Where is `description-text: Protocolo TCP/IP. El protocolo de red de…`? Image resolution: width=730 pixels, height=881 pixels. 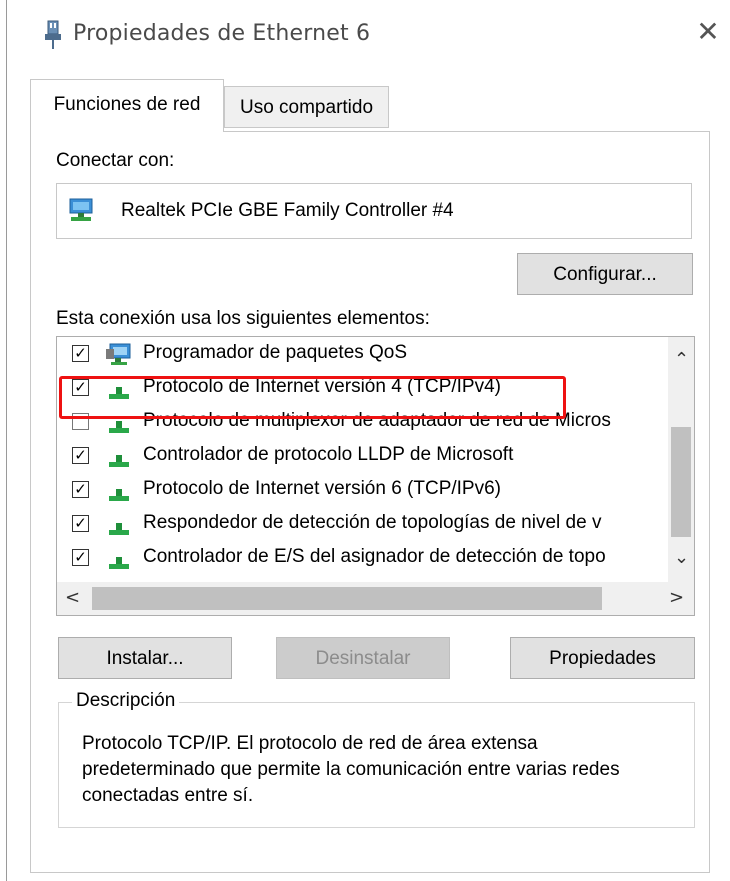 description-text: Protocolo TCP/IP. El protocolo de red de… is located at coordinates (351, 769).